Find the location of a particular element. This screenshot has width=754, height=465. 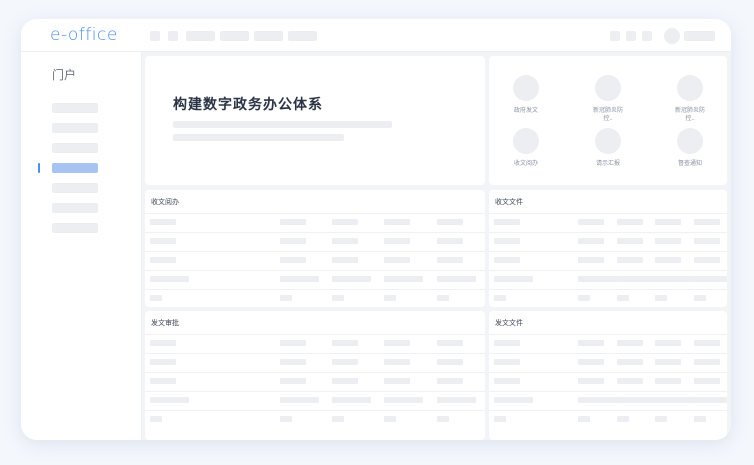

top-bar: e-office is located at coordinates (376, 35).